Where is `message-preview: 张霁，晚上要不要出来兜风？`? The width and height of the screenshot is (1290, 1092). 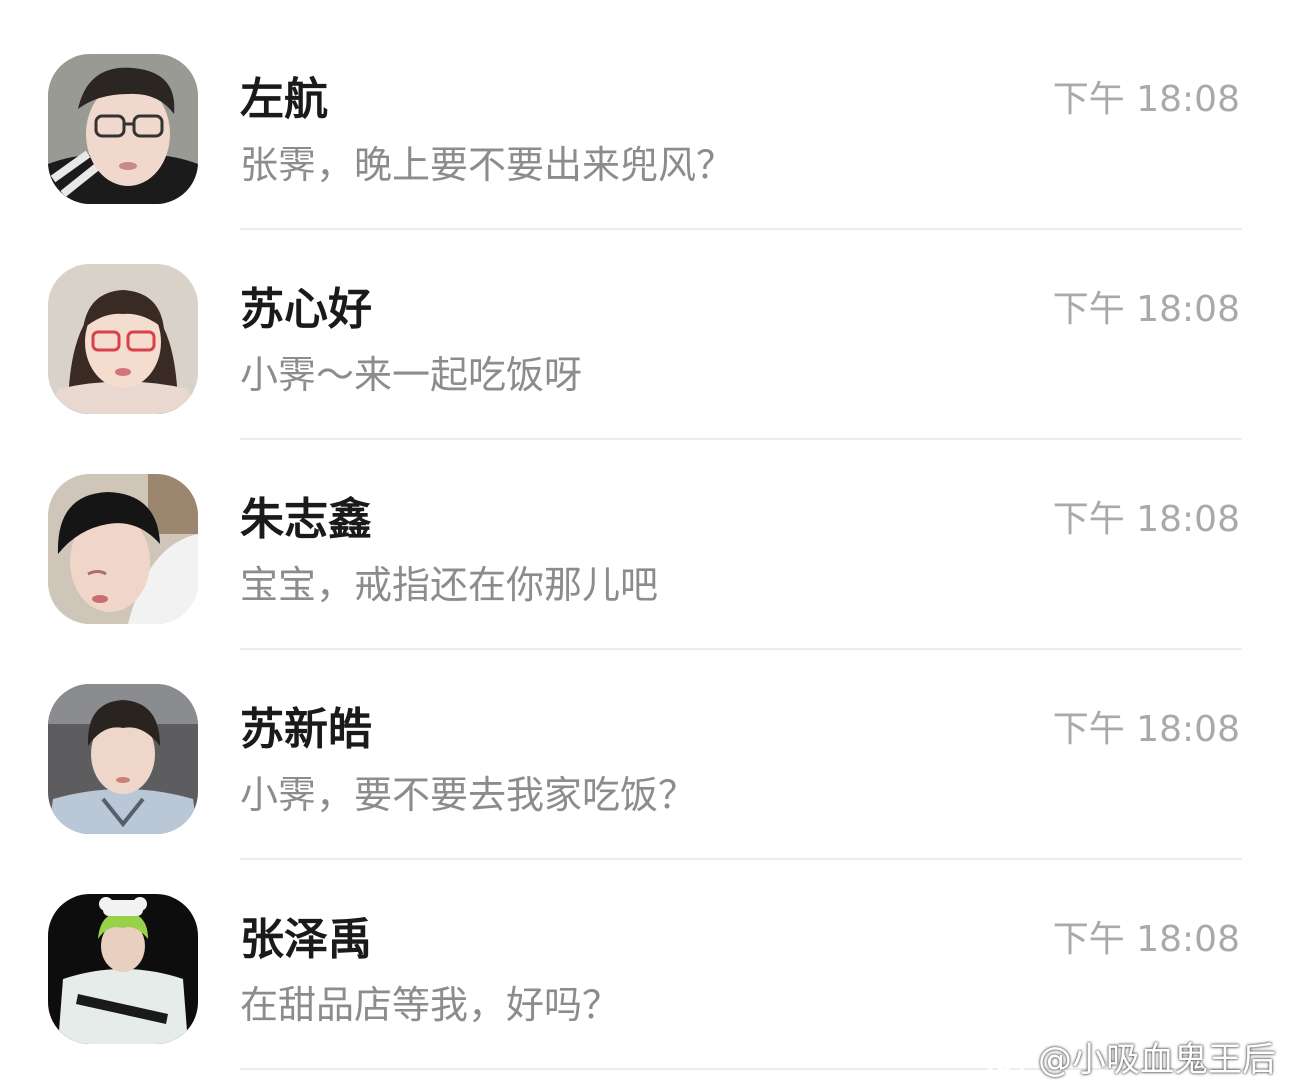
message-preview: 张霁，晚上要不要出来兜风？ is located at coordinates (487, 165).